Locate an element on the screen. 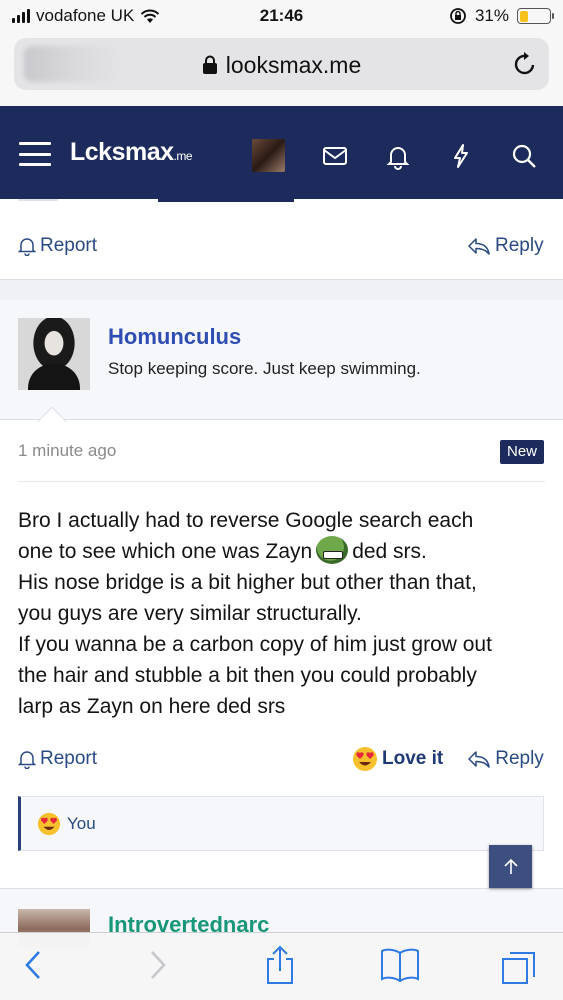 The height and width of the screenshot is (1000, 563). menu-icon is located at coordinates (35, 154).